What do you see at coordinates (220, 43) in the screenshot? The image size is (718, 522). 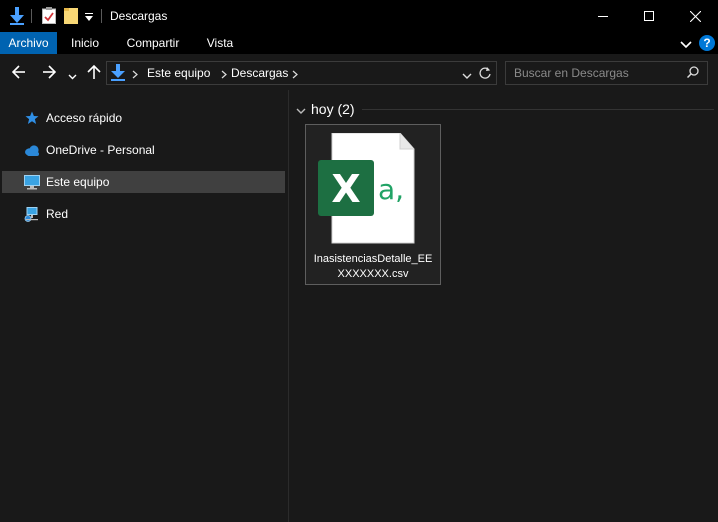 I see `tab-vista: Vista` at bounding box center [220, 43].